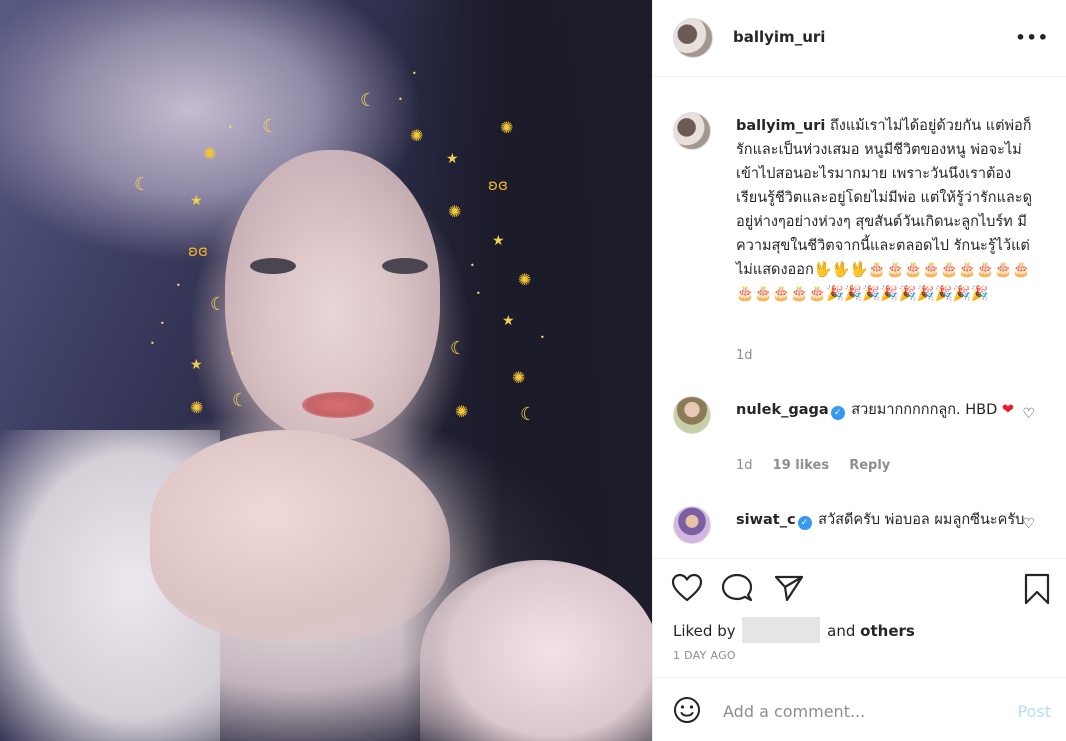 The height and width of the screenshot is (741, 1066). Describe the element at coordinates (704, 631) in the screenshot. I see `liked-by-prefix: Liked by` at that location.